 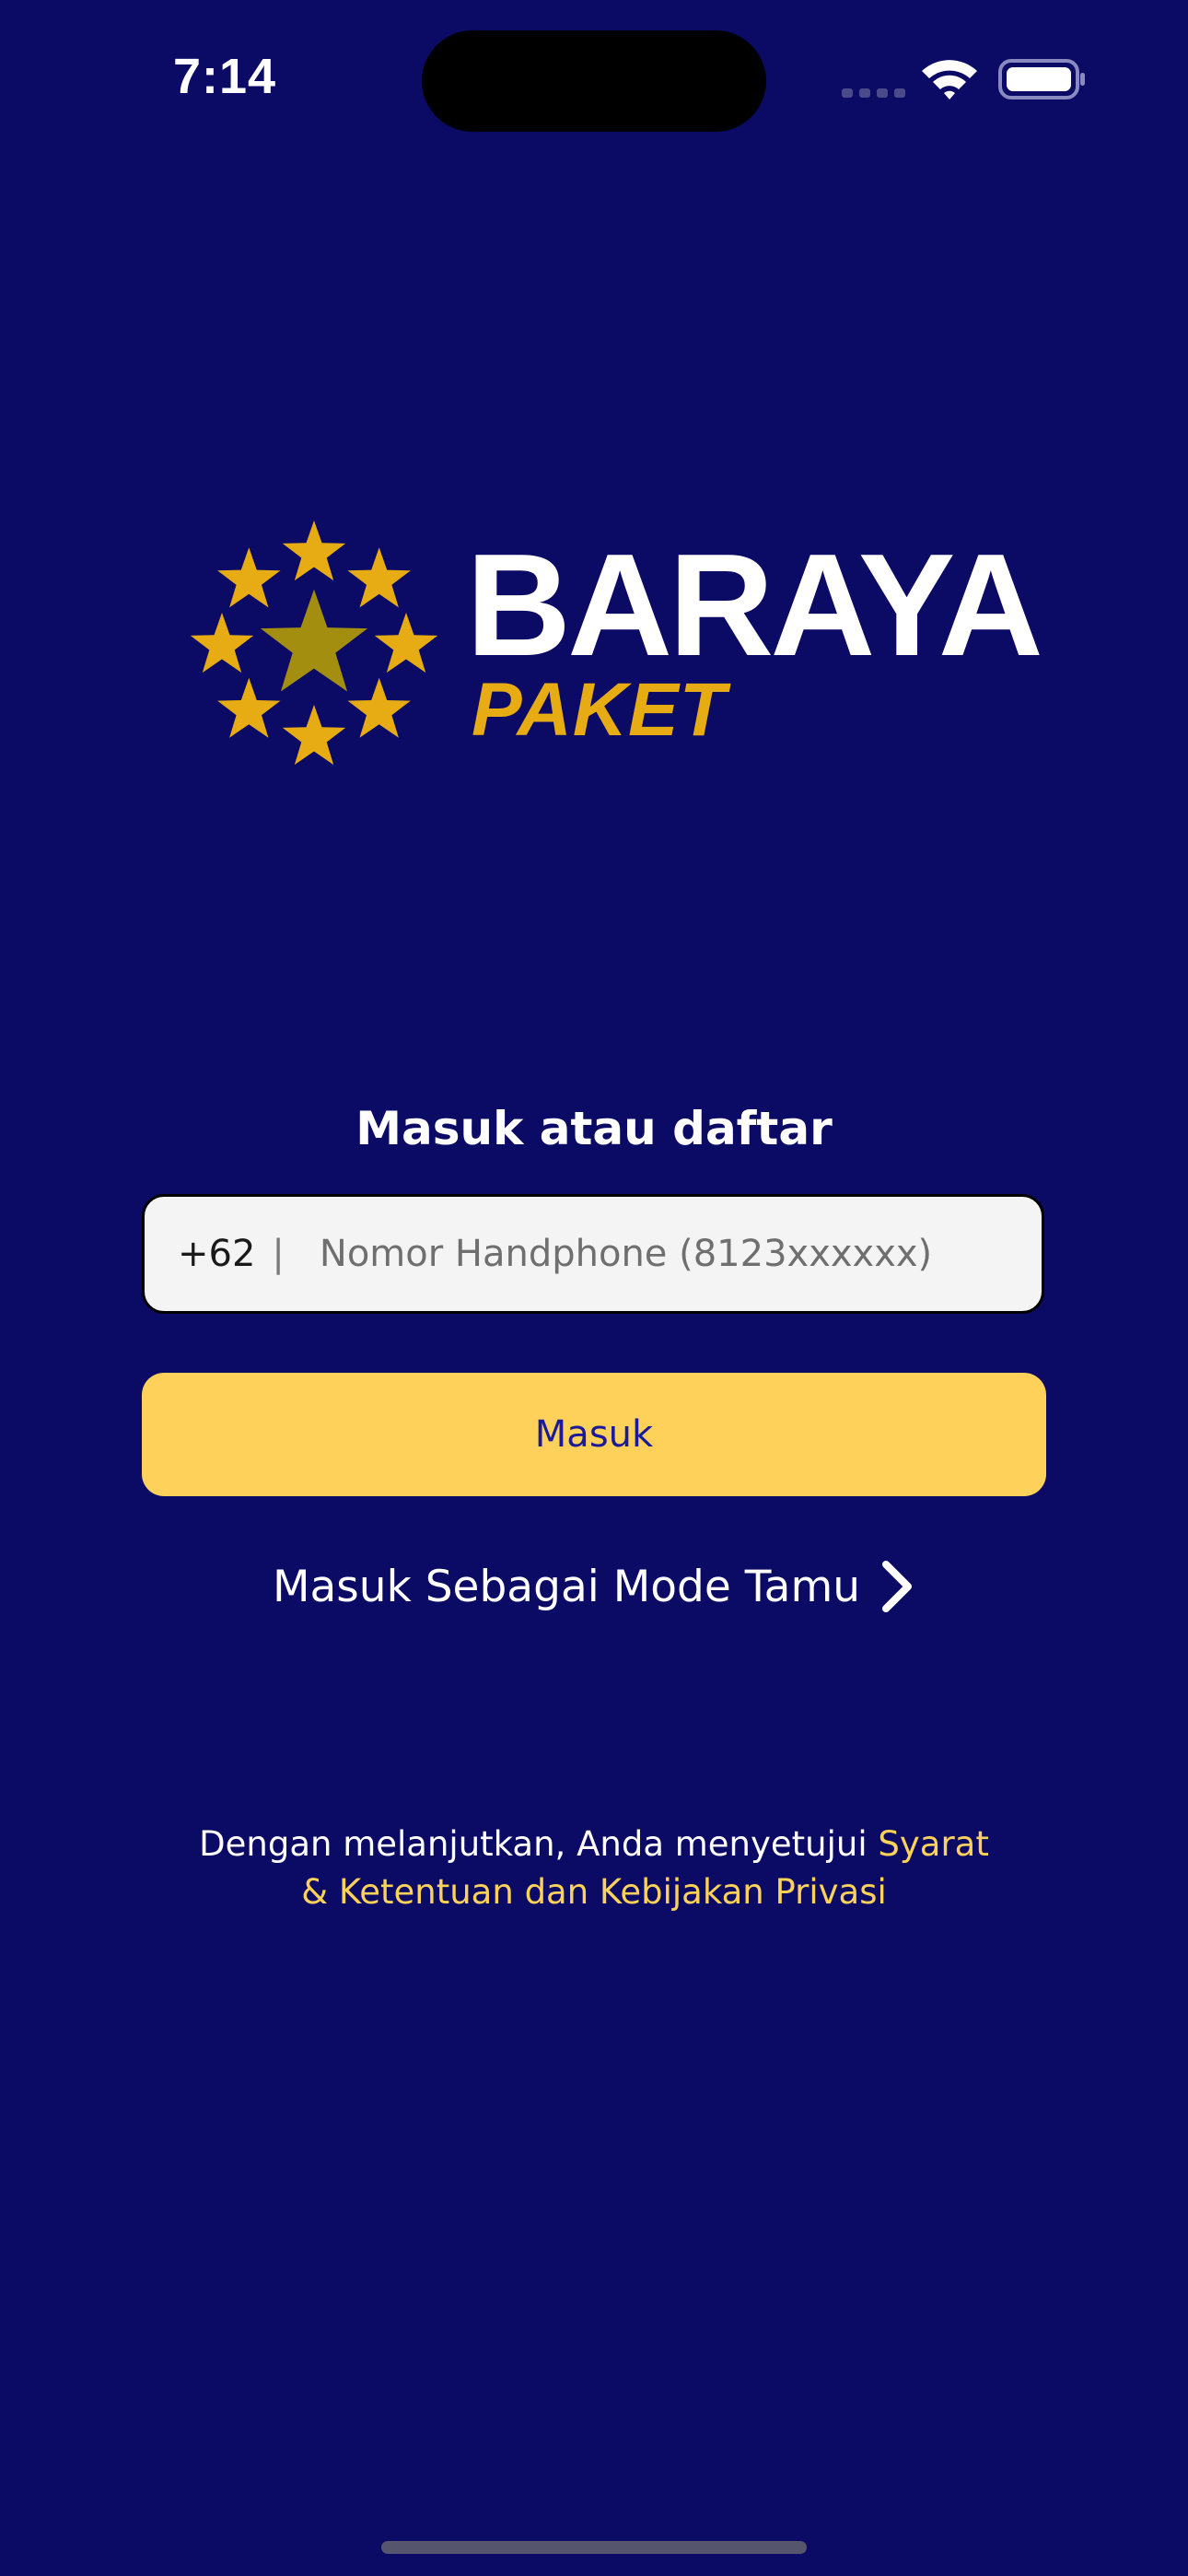 I want to click on login-button: Masuk, so click(x=594, y=1434).